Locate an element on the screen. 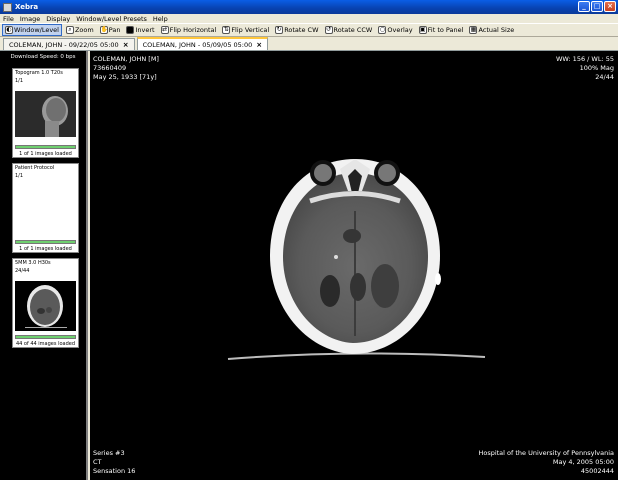 The image size is (618, 480). invert-button: Invert is located at coordinates (140, 30).